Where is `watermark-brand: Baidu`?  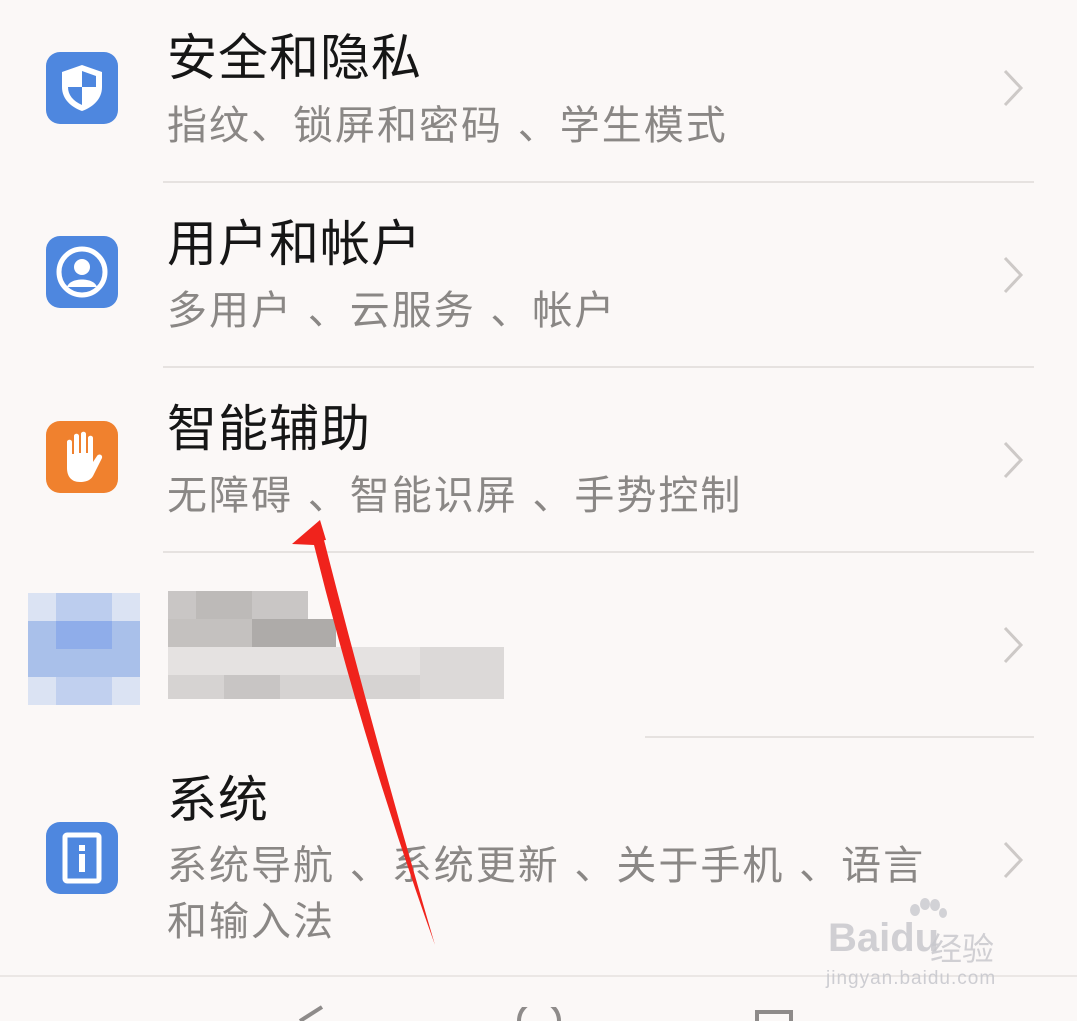 watermark-brand: Baidu is located at coordinates (884, 938).